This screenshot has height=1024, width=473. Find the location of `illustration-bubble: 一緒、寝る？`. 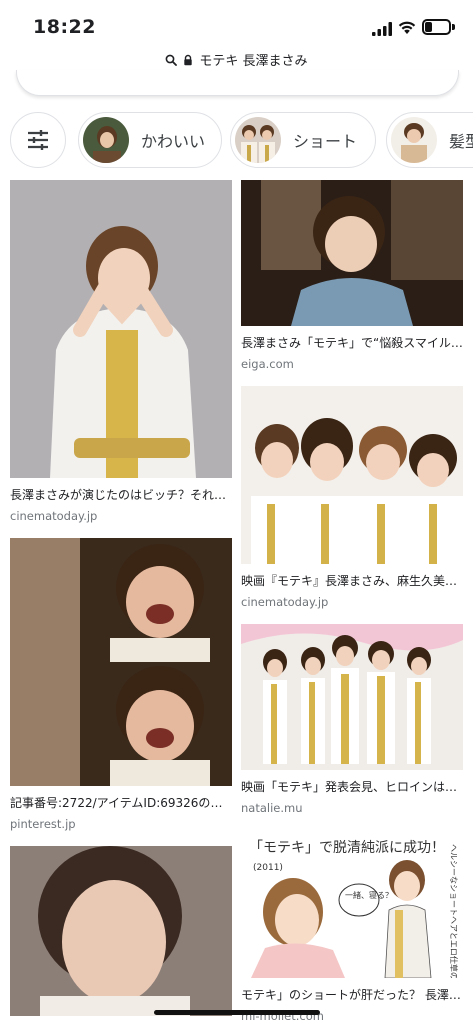

illustration-bubble: 一緒、寝る？ is located at coordinates (369, 895).